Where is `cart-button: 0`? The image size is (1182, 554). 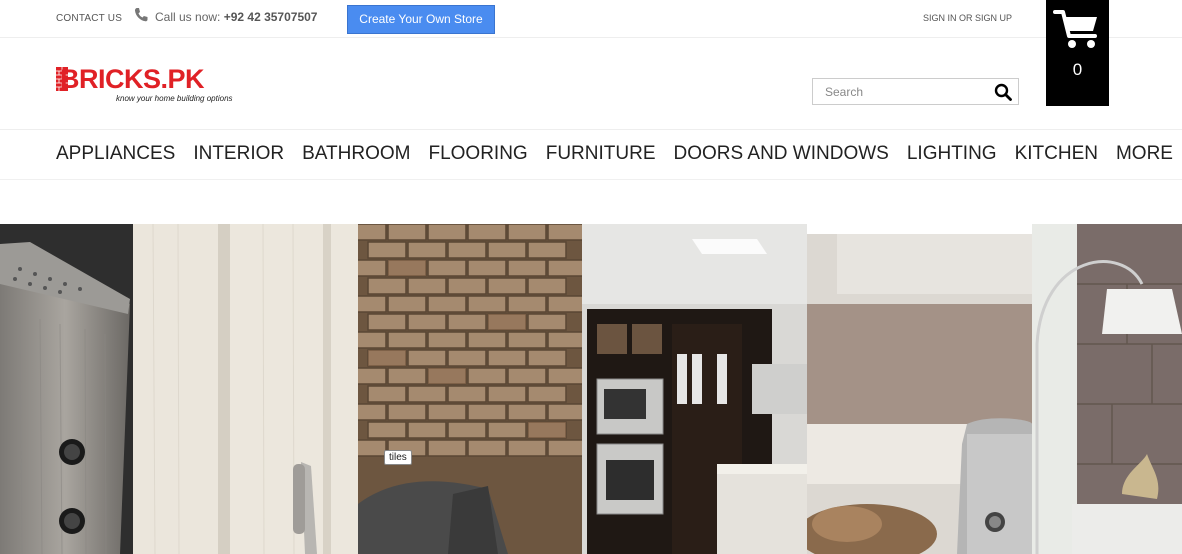
cart-button: 0 is located at coordinates (1077, 53).